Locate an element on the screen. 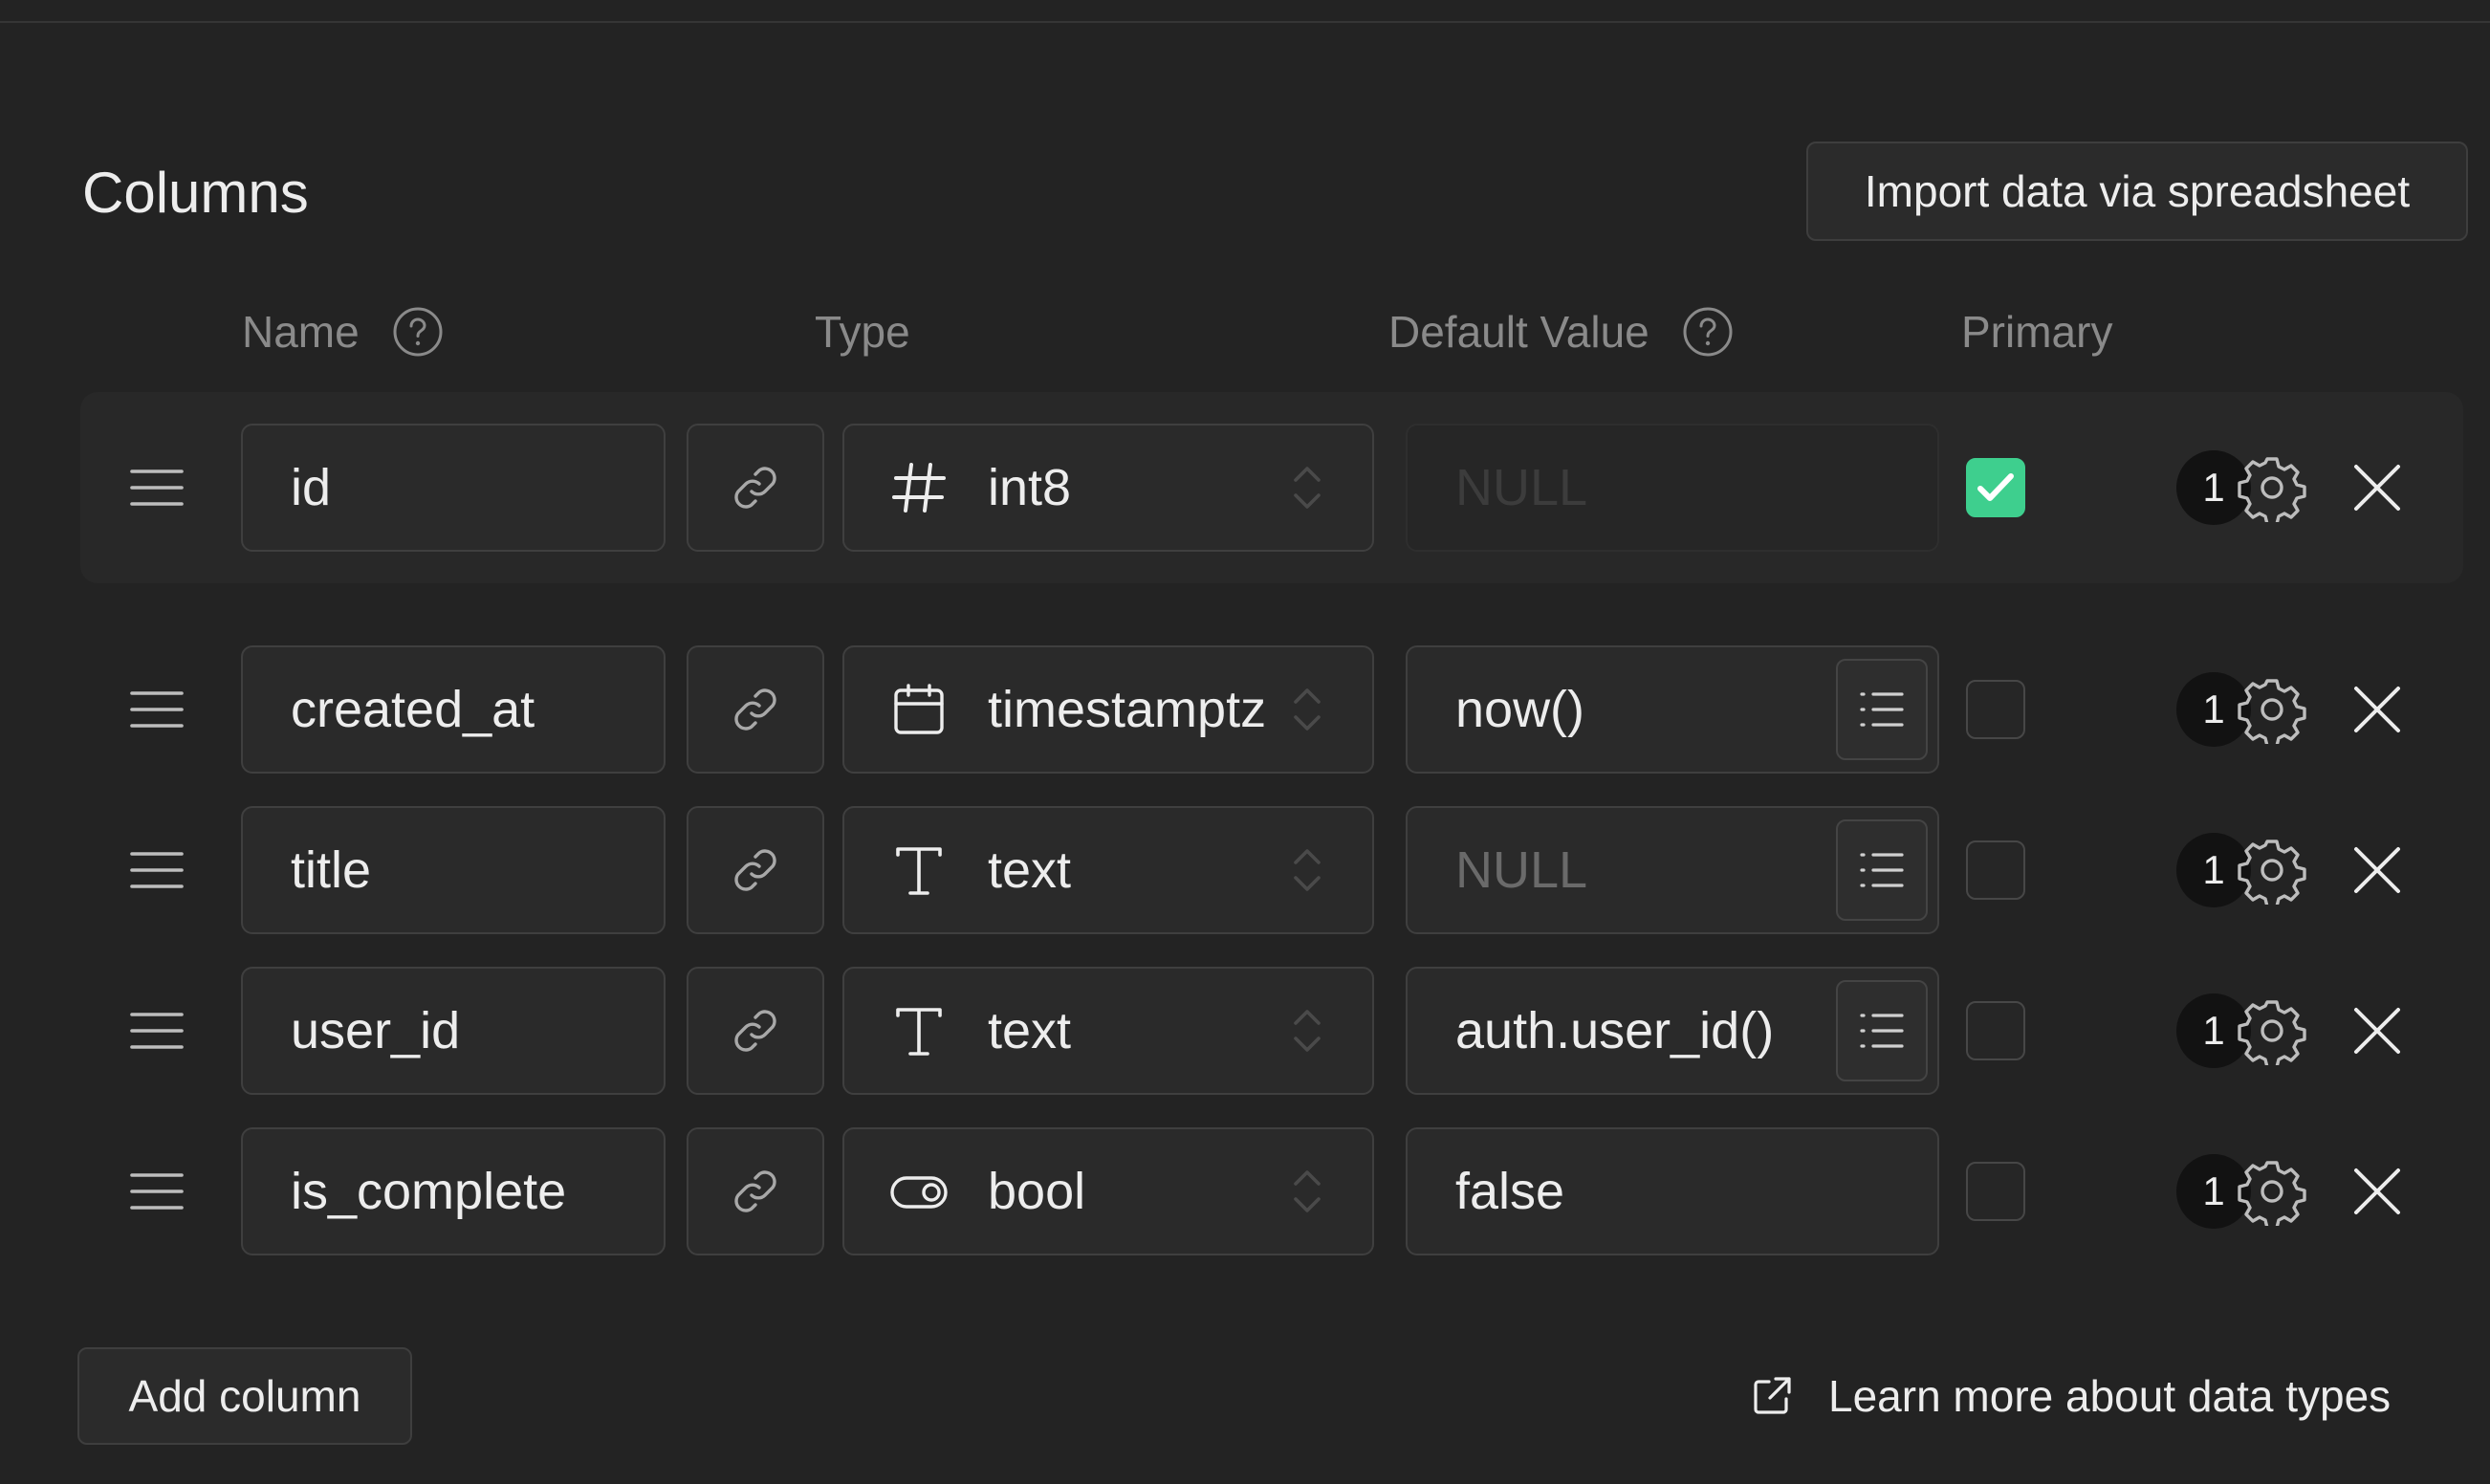 Image resolution: width=2490 pixels, height=1484 pixels. column-name-value: is_complete is located at coordinates (429, 1192).